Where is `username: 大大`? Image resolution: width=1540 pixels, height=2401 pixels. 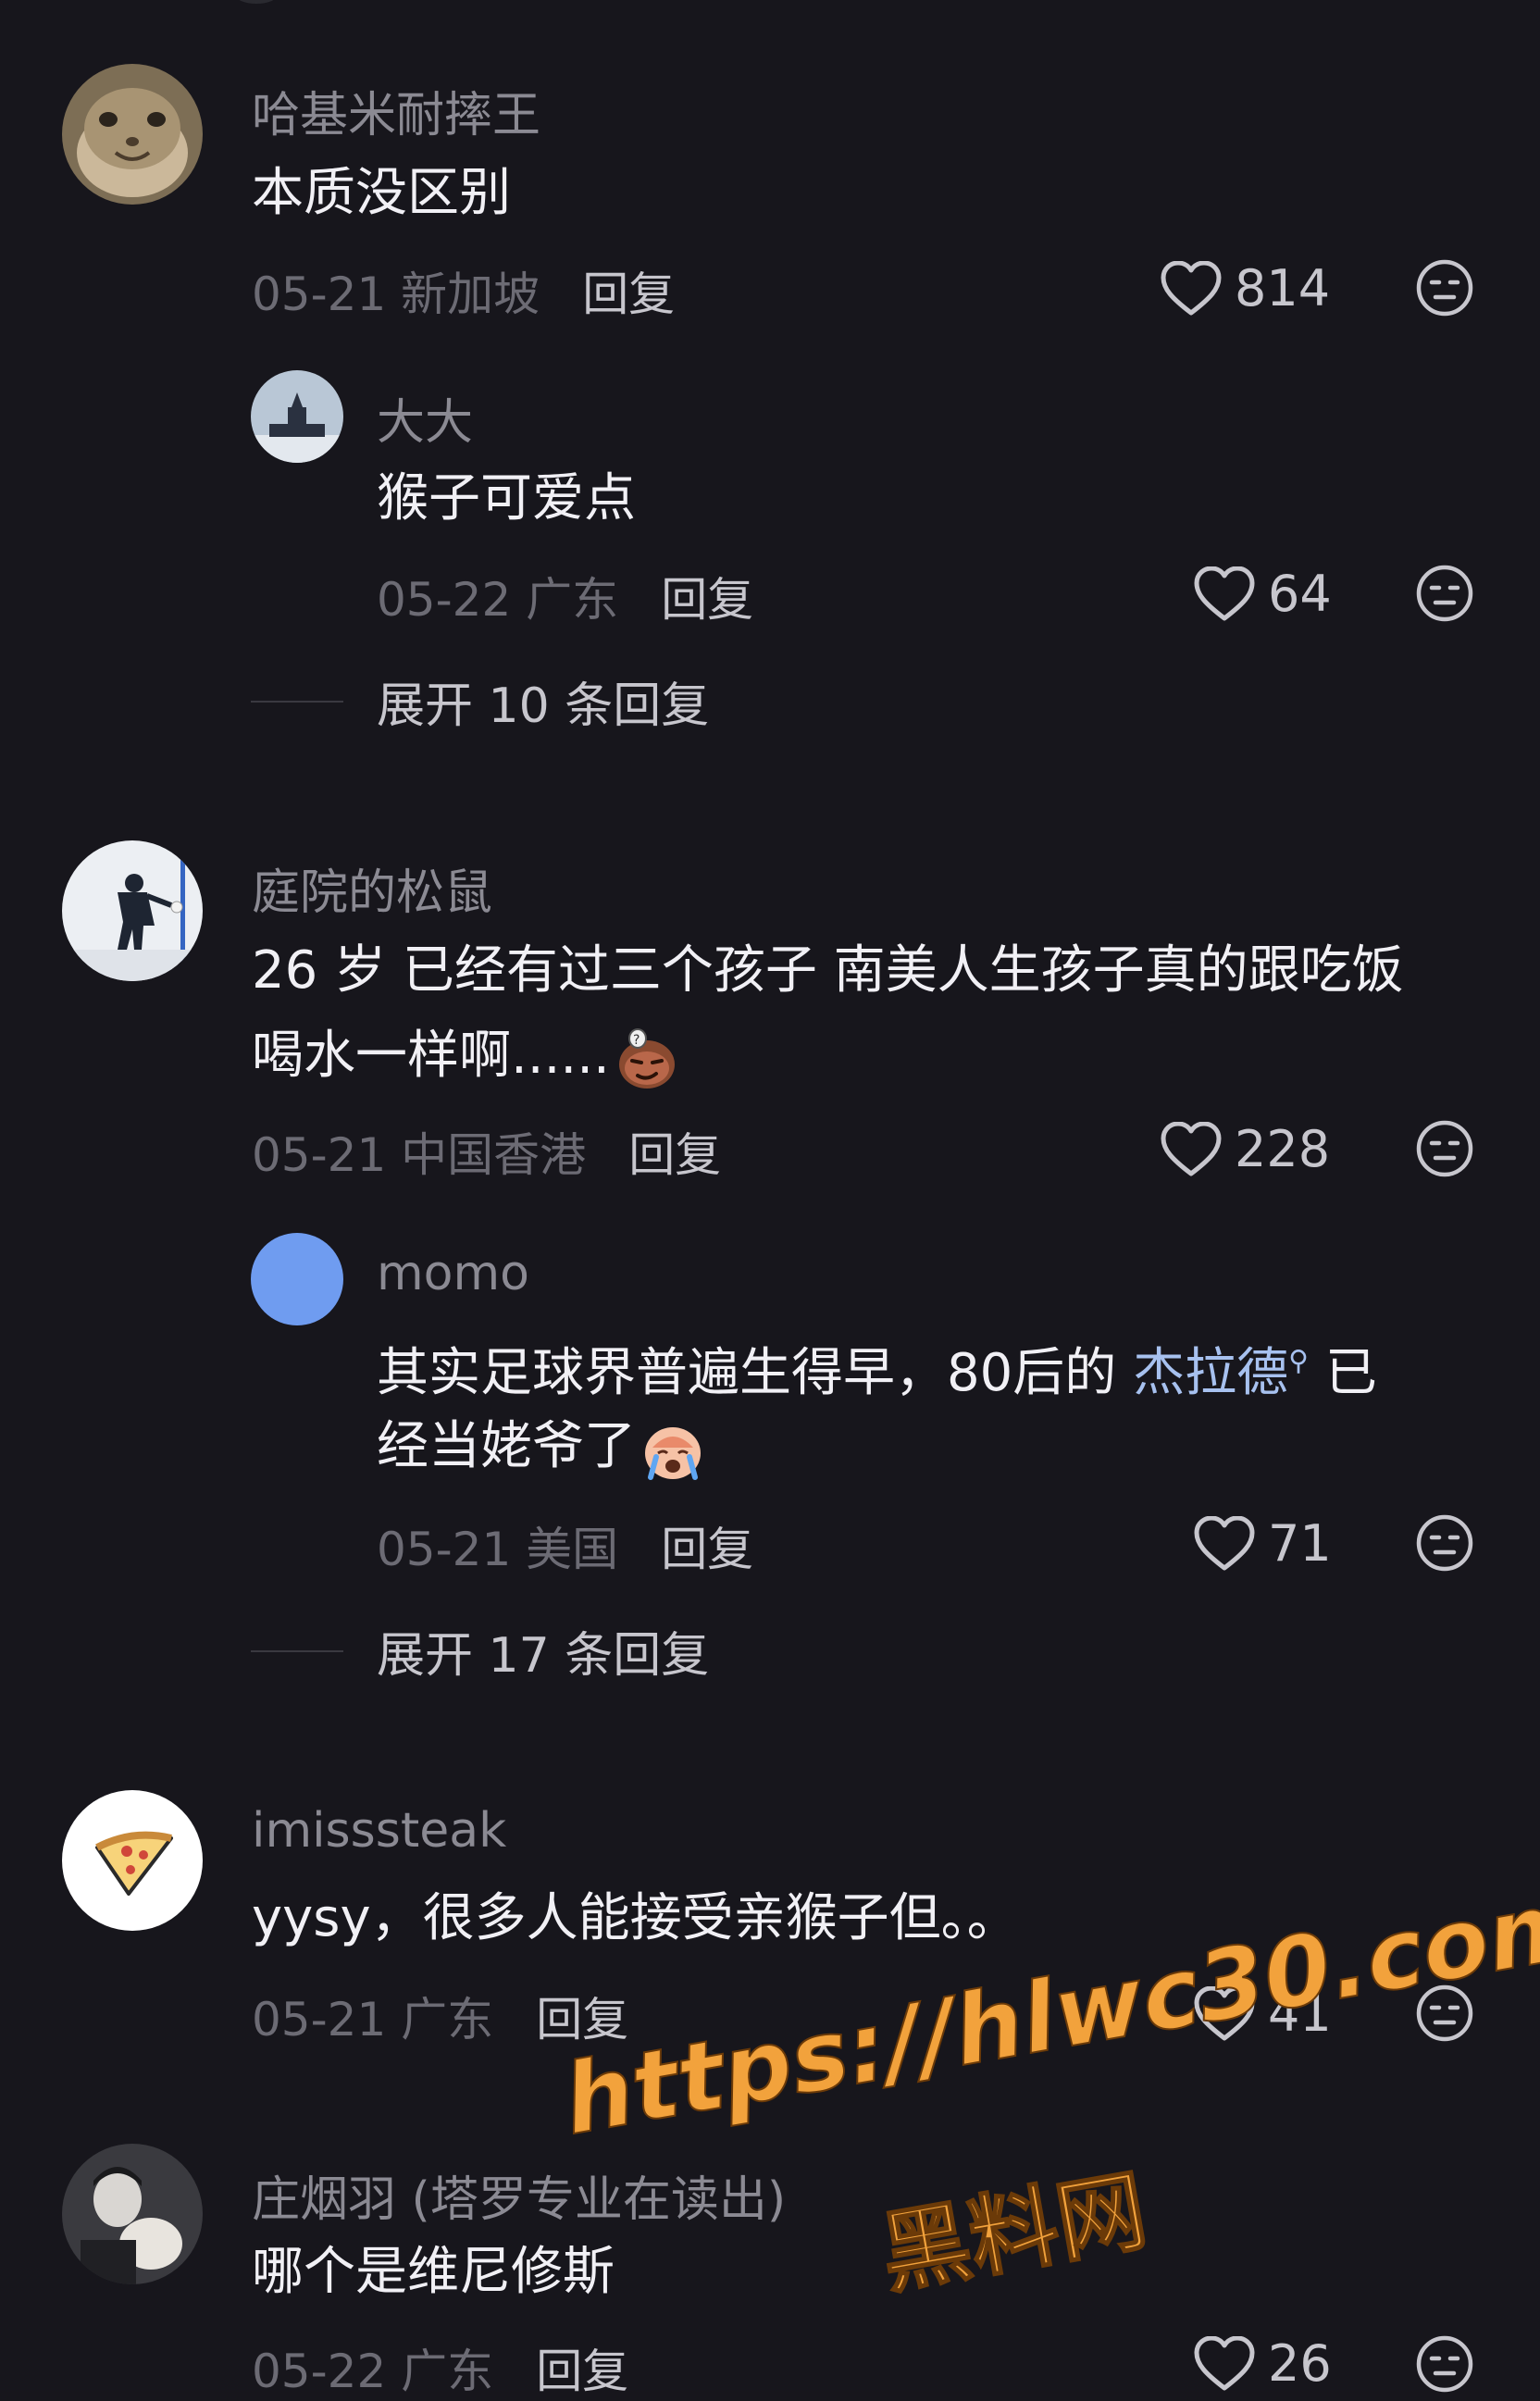 username: 大大 is located at coordinates (425, 418).